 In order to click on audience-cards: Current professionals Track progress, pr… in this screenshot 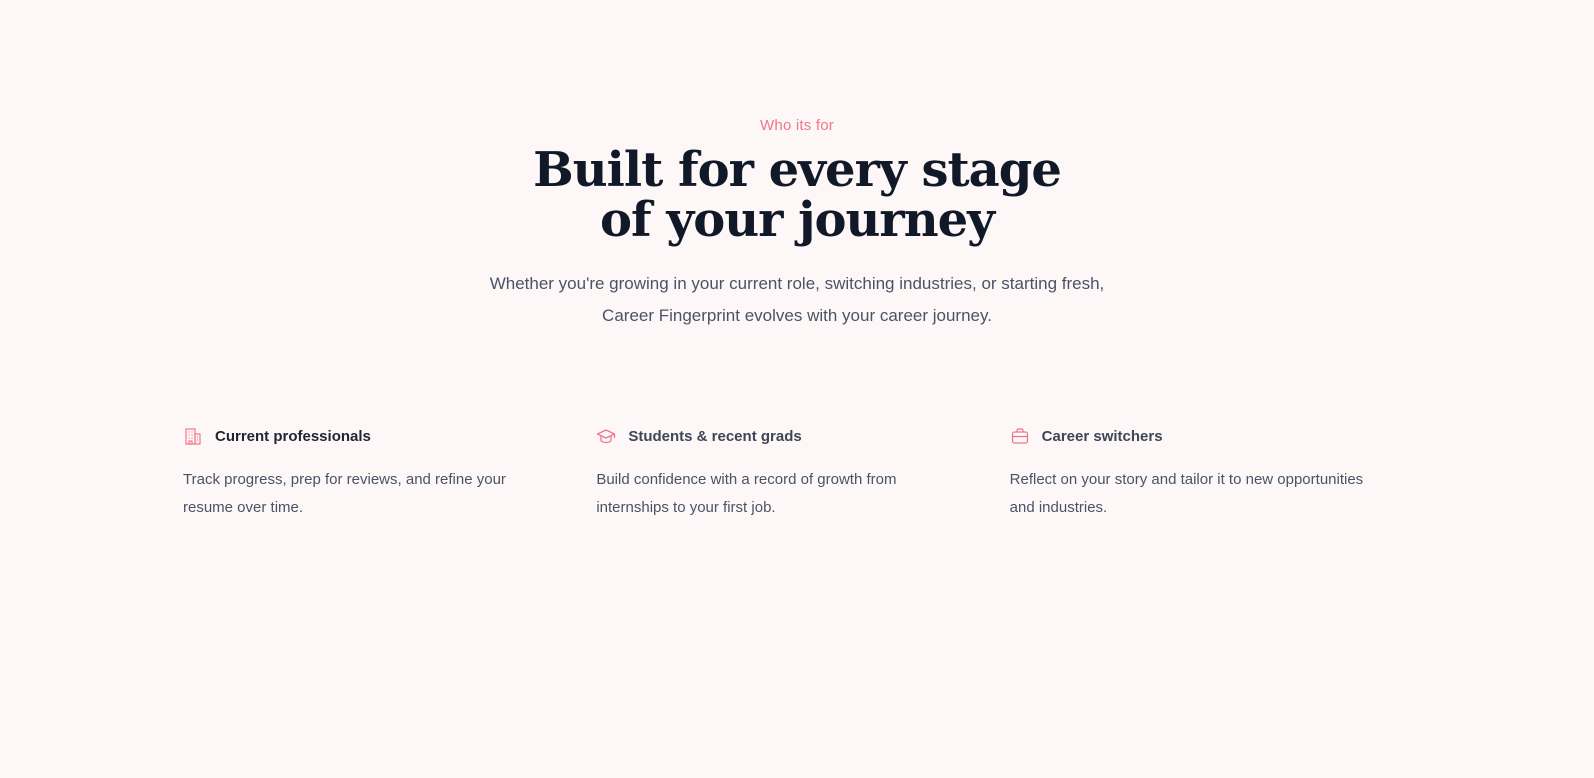, I will do `click(803, 473)`.